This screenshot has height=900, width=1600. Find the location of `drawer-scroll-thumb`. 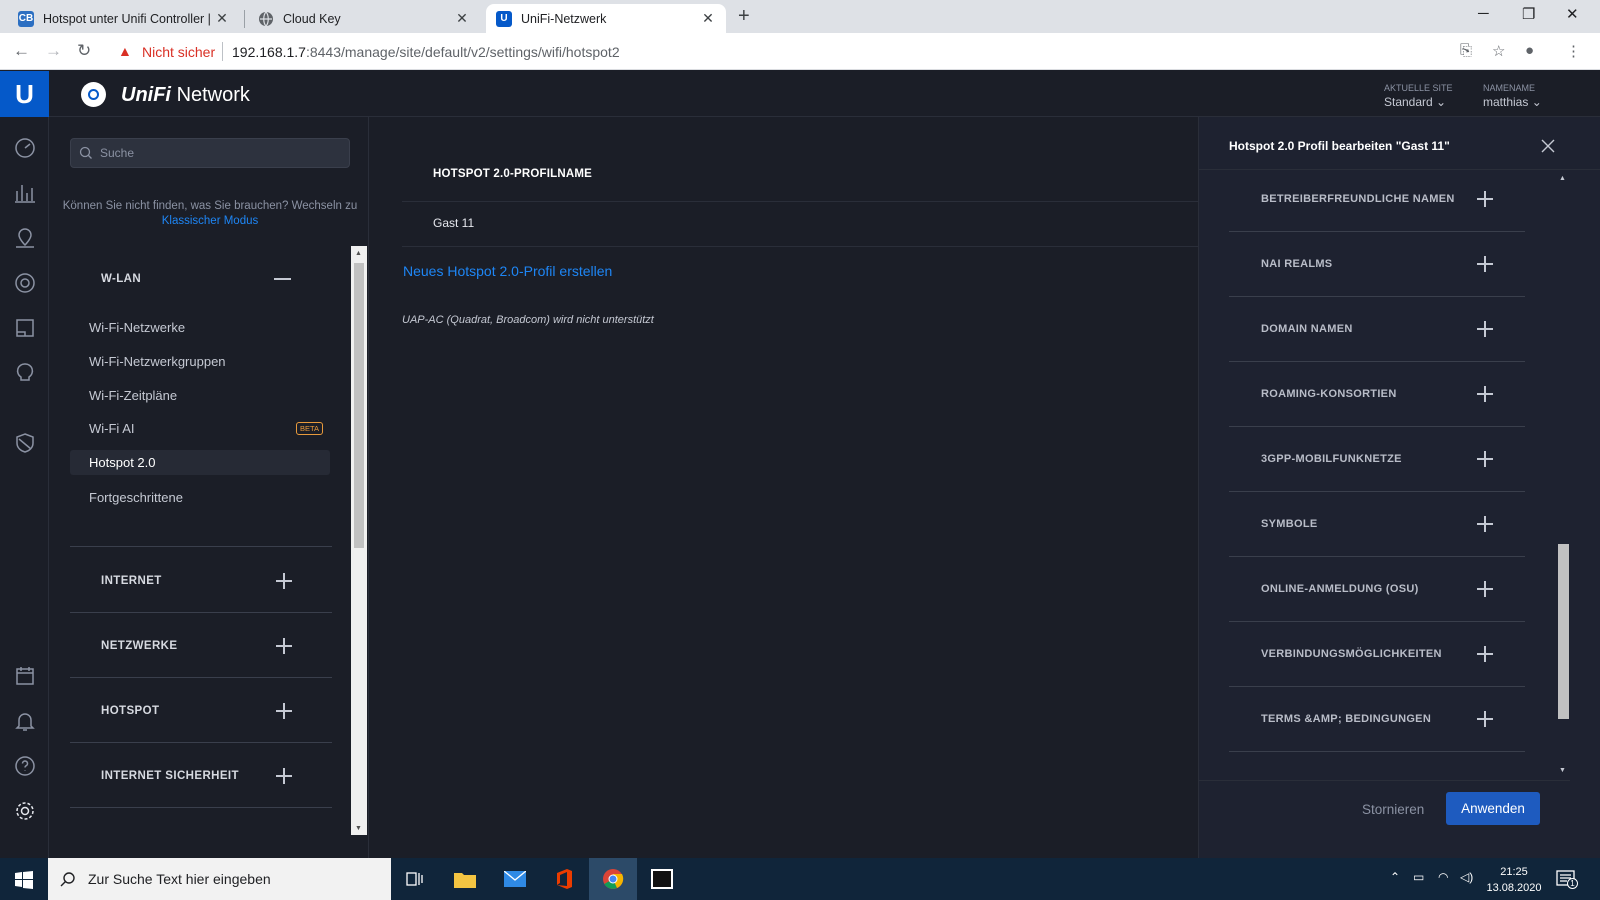

drawer-scroll-thumb is located at coordinates (1563, 631).